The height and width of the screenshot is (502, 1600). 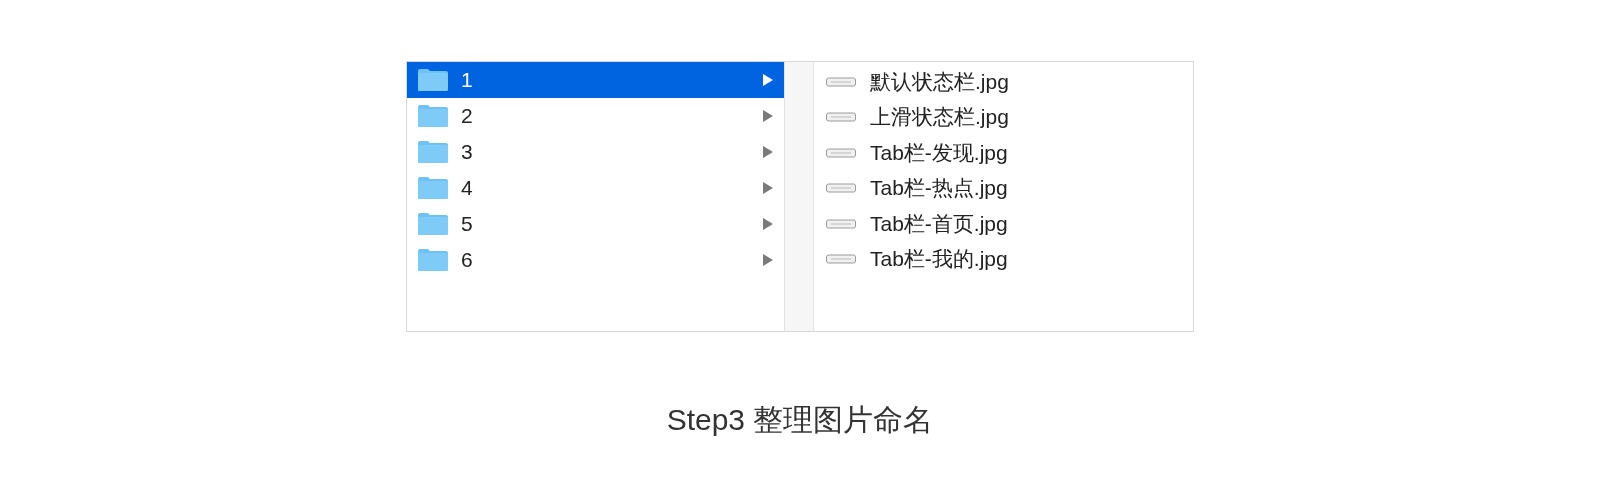 I want to click on file-name: 上滑状态栏.jpg, so click(x=939, y=117).